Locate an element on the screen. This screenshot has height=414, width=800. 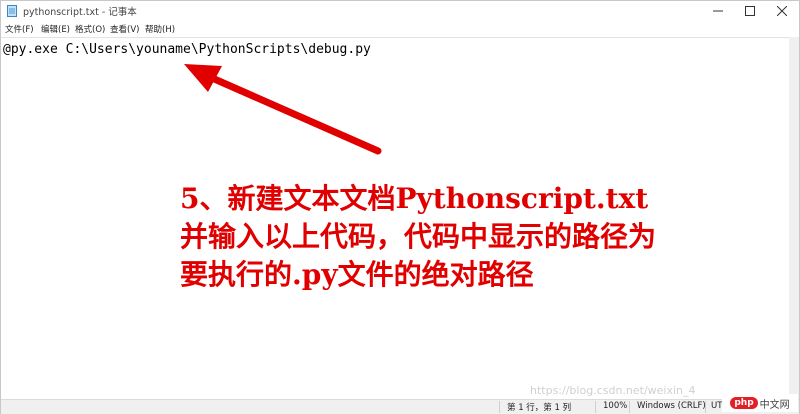
php-badge: php is located at coordinates (744, 403).